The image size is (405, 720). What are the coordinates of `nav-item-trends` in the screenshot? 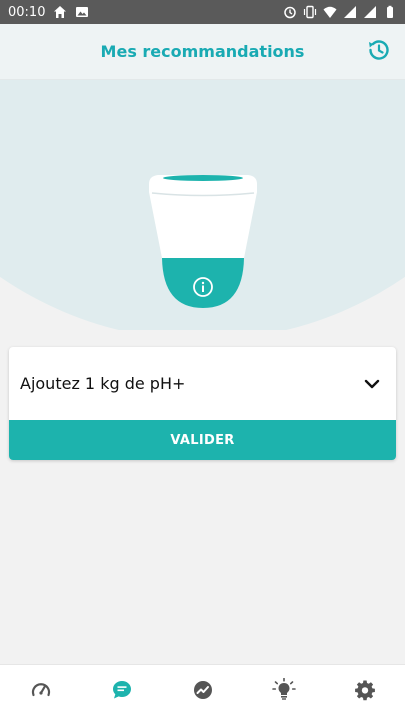 It's located at (203, 693).